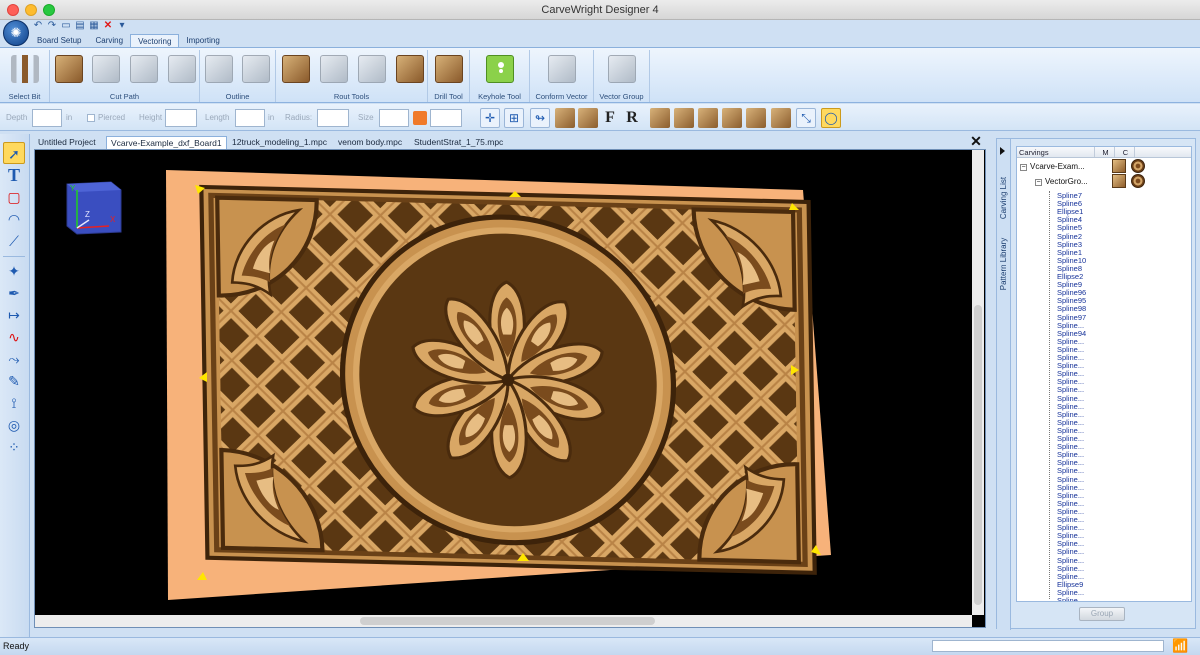 This screenshot has width=1200, height=655. I want to click on redo-icon: ↷, so click(52, 26).